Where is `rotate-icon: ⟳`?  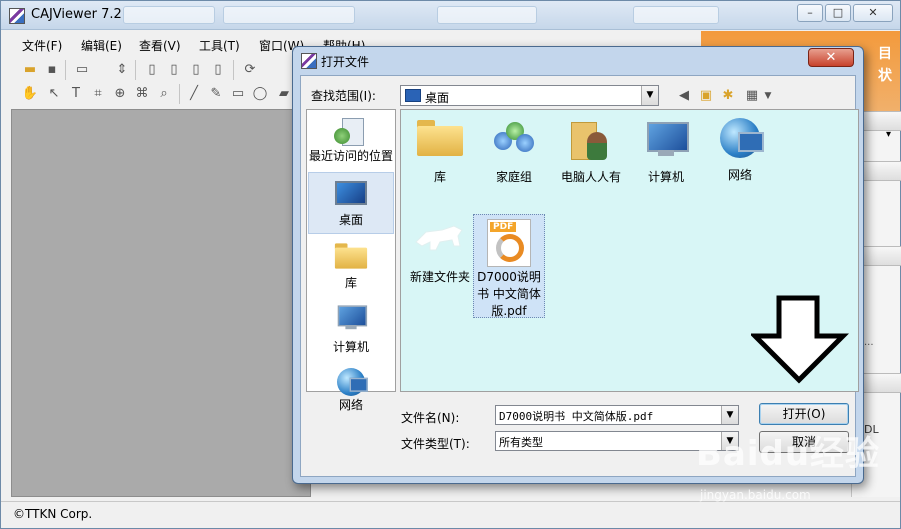 rotate-icon: ⟳ is located at coordinates (250, 70).